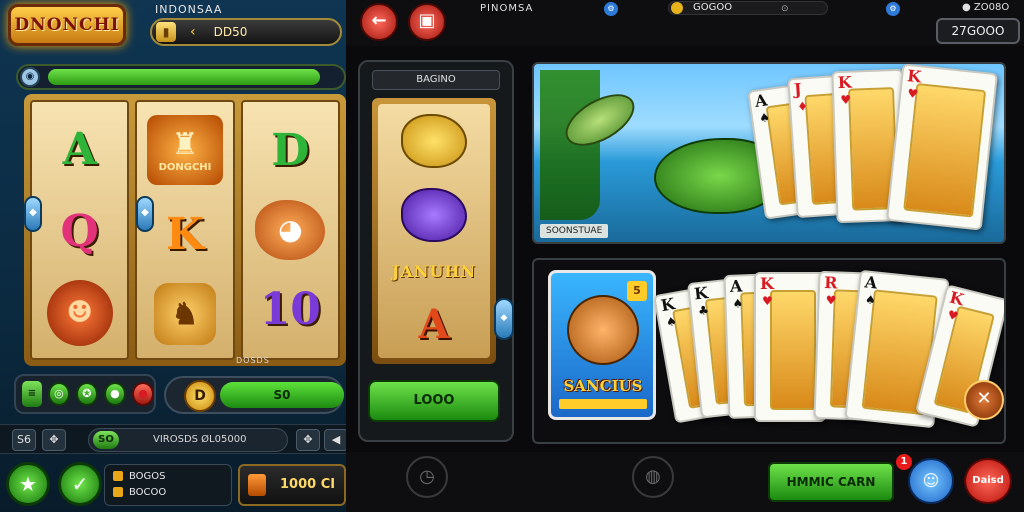 The height and width of the screenshot is (512, 1024). Describe the element at coordinates (507, 8) in the screenshot. I see `game-title: PINOMSA` at that location.